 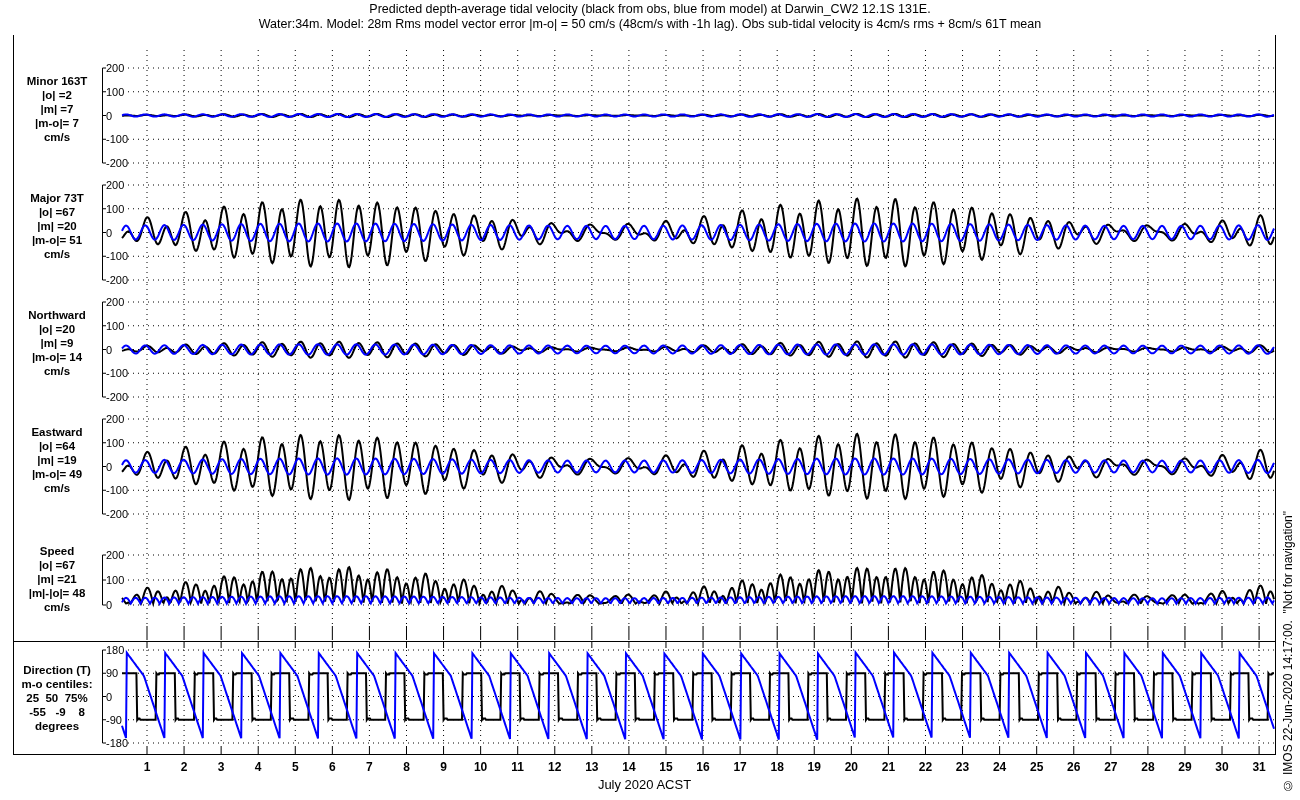 What do you see at coordinates (117, 743) in the screenshot?
I see `tick-label: -180` at bounding box center [117, 743].